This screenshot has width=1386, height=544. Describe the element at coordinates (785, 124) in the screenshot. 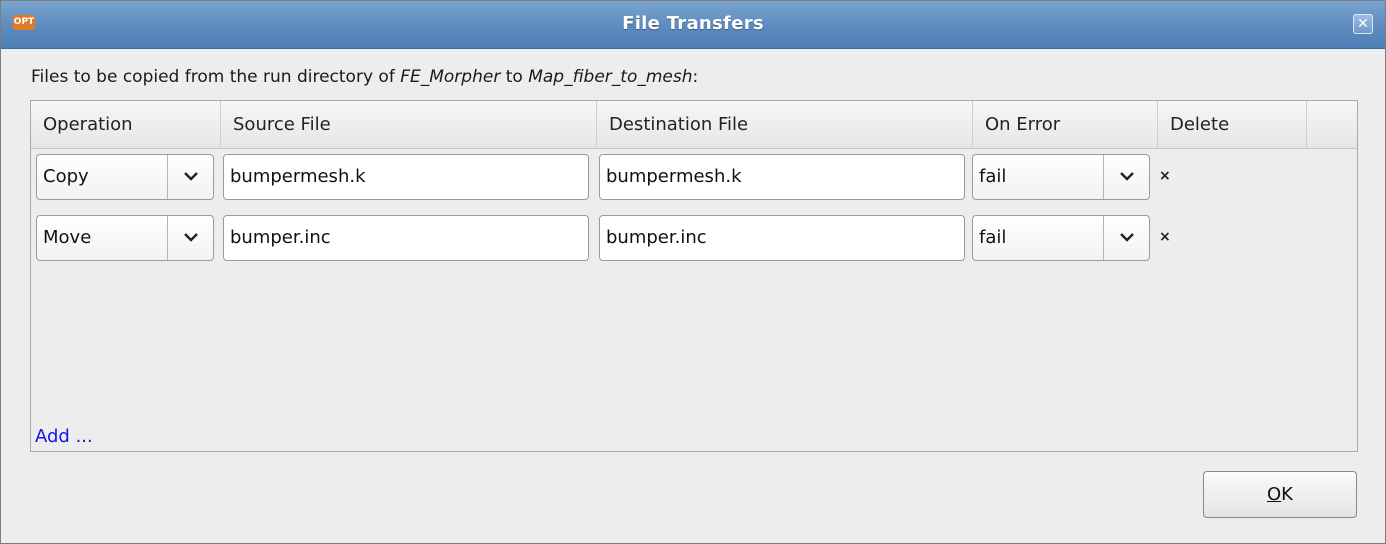

I see `header-destination-file: Destination File` at that location.